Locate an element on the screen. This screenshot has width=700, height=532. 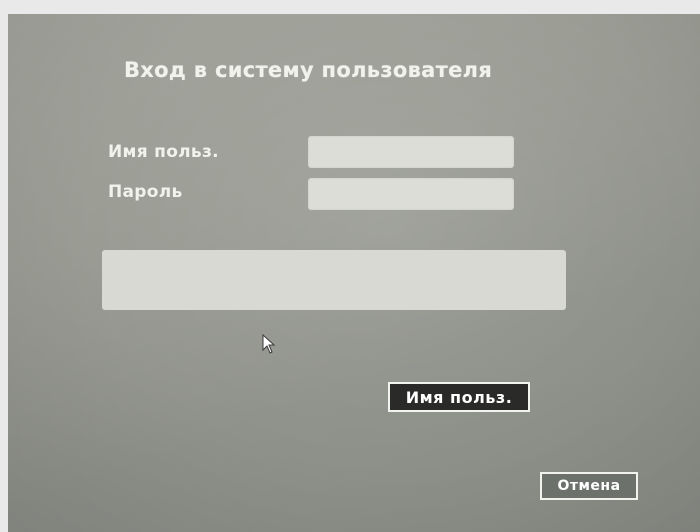
username-field is located at coordinates (411, 152).